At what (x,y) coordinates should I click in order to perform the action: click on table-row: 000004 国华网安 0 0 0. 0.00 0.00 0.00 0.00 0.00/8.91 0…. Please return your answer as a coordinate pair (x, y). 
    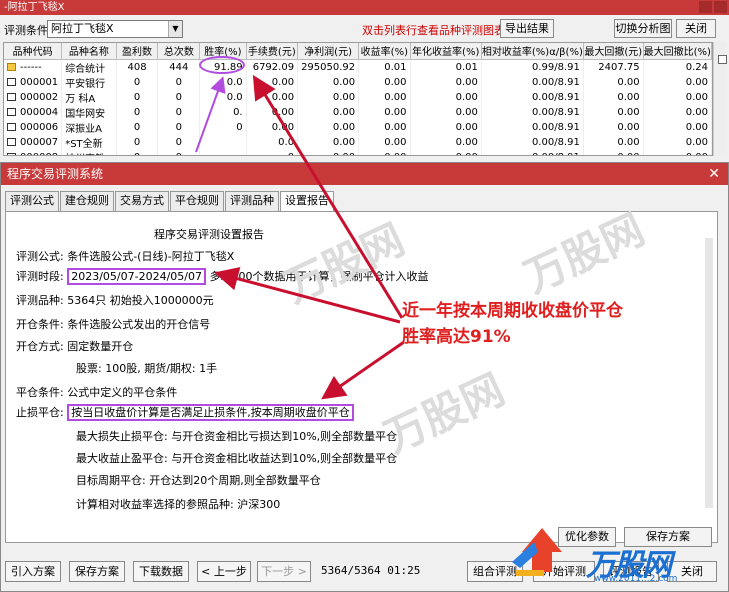
    Looking at the image, I should click on (358, 112).